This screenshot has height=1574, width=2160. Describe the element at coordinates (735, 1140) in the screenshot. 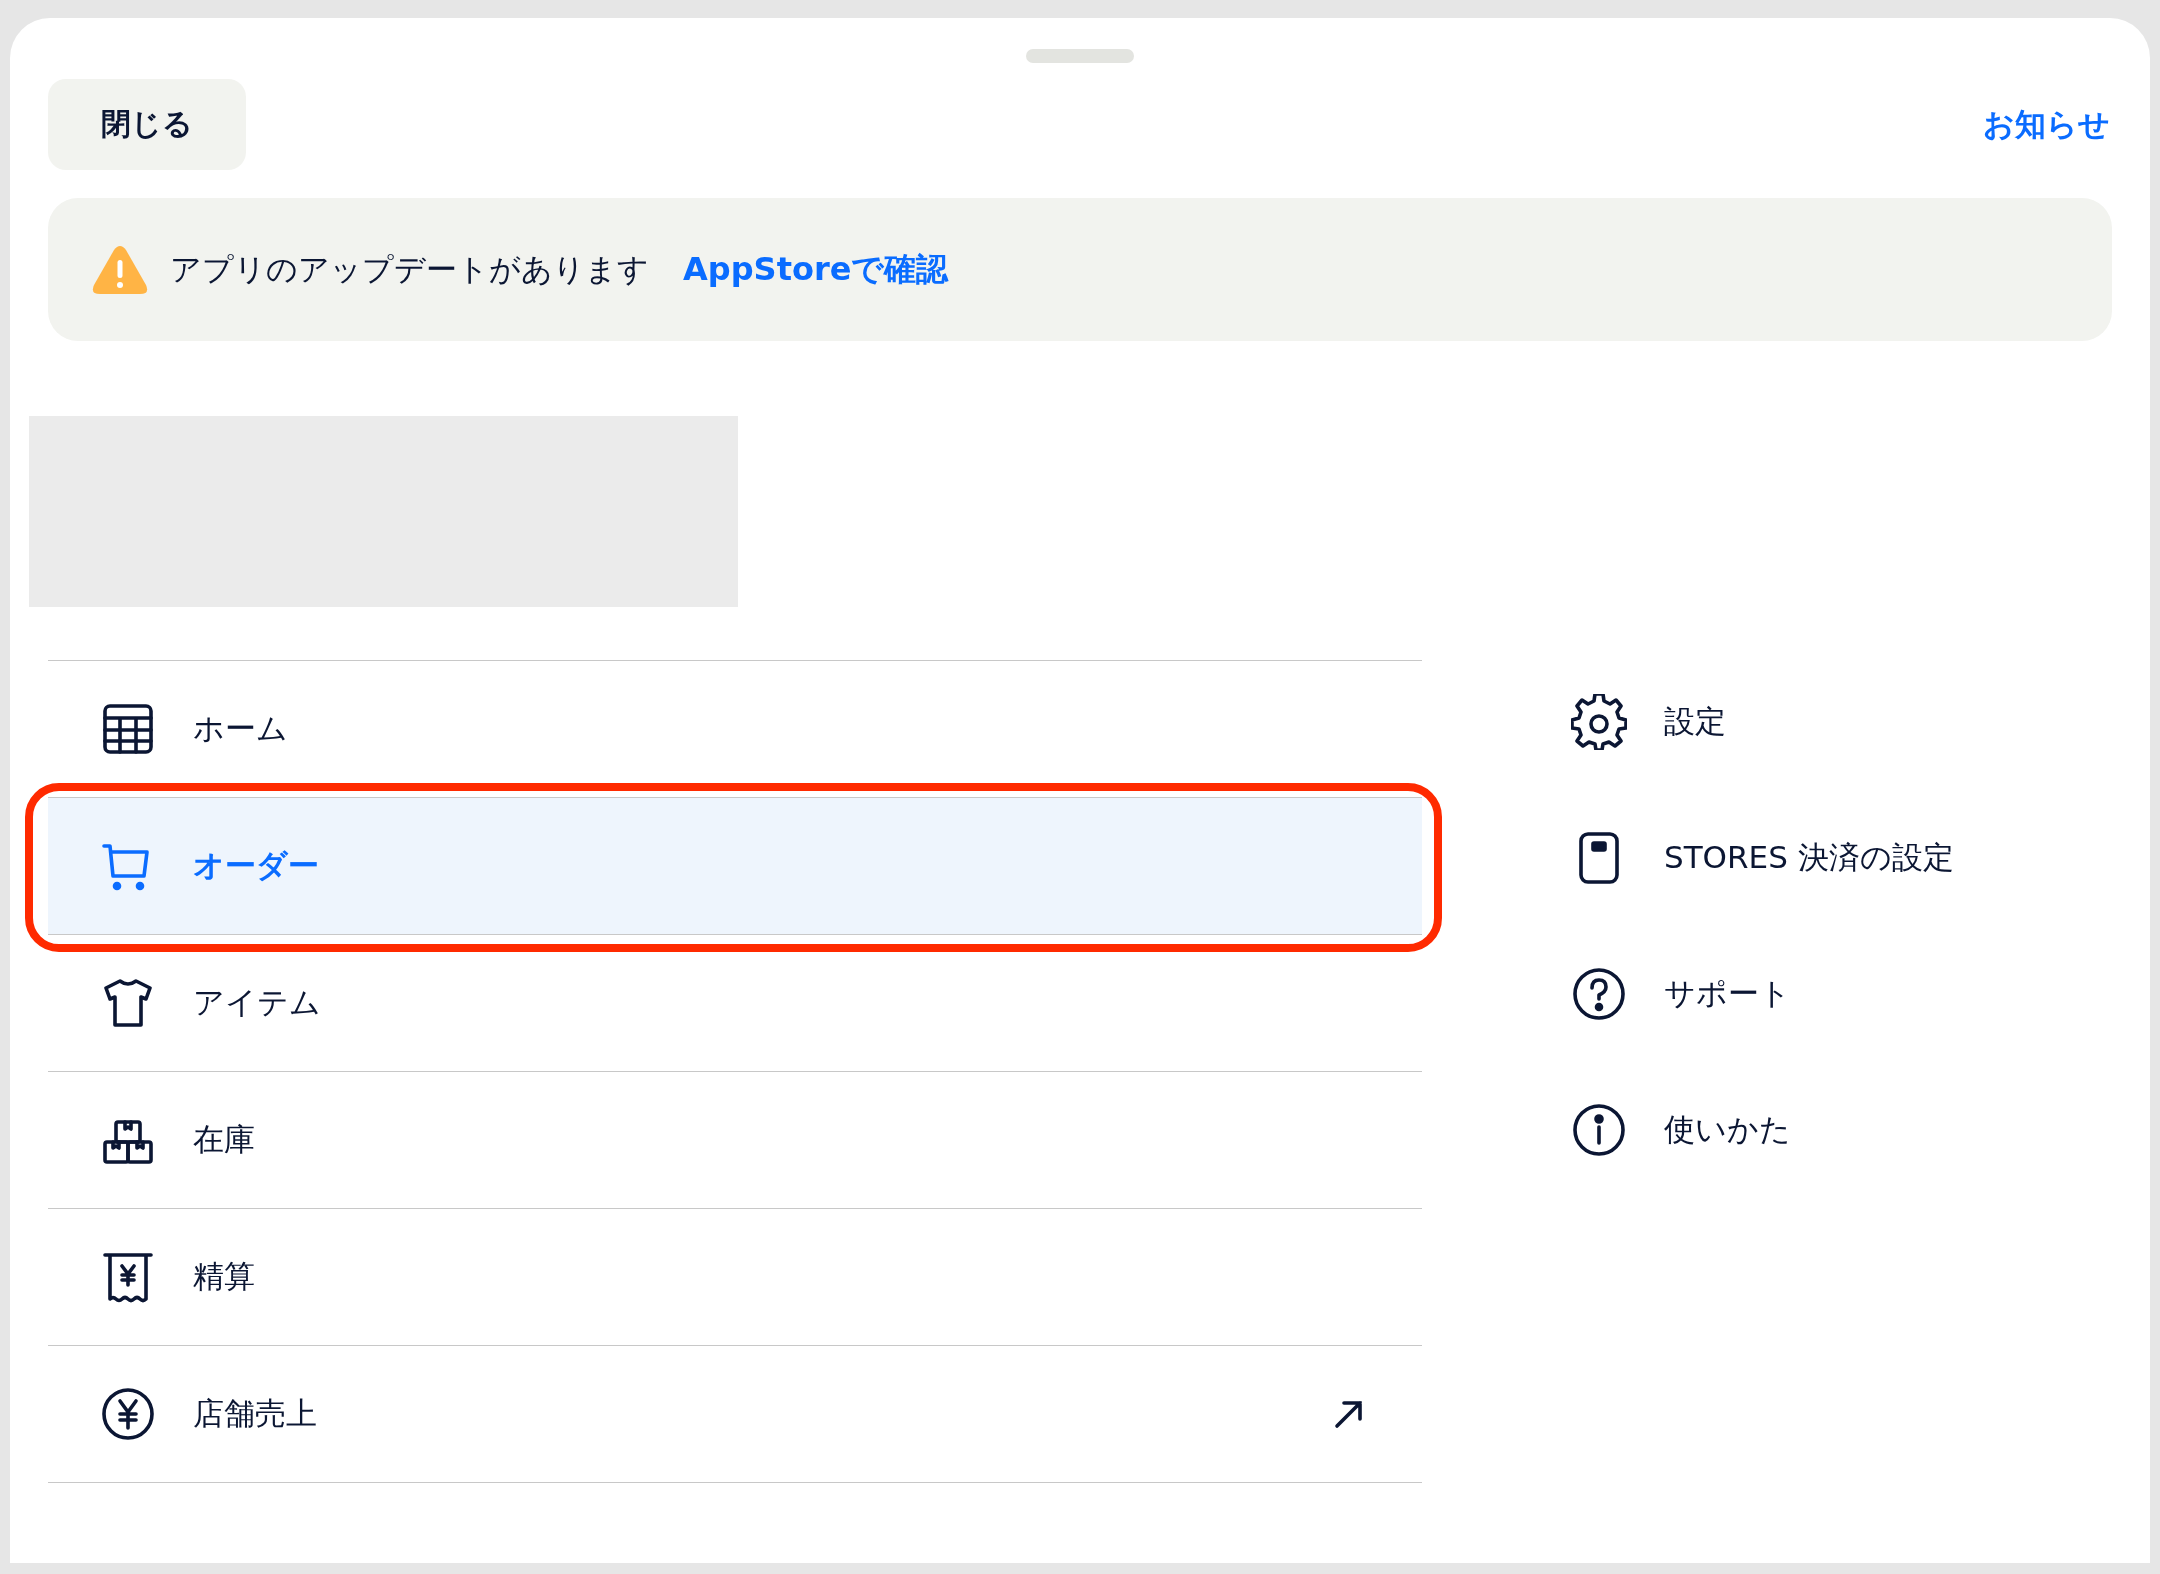

I see `menu-item: 在庫` at that location.